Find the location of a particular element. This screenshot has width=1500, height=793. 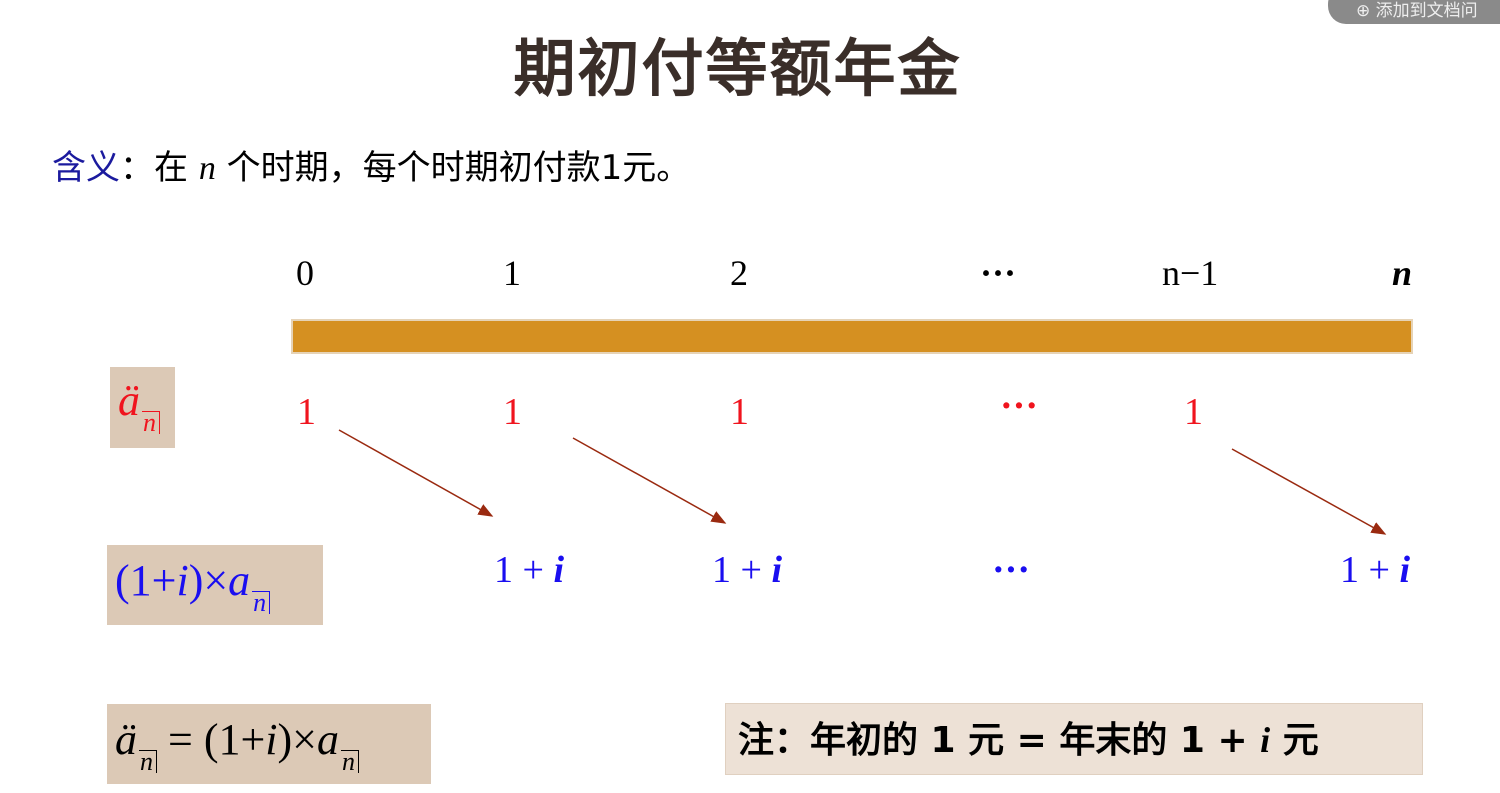

note-prefix: 注：年初的 1 元 = 年末的 1 + is located at coordinates (999, 740).